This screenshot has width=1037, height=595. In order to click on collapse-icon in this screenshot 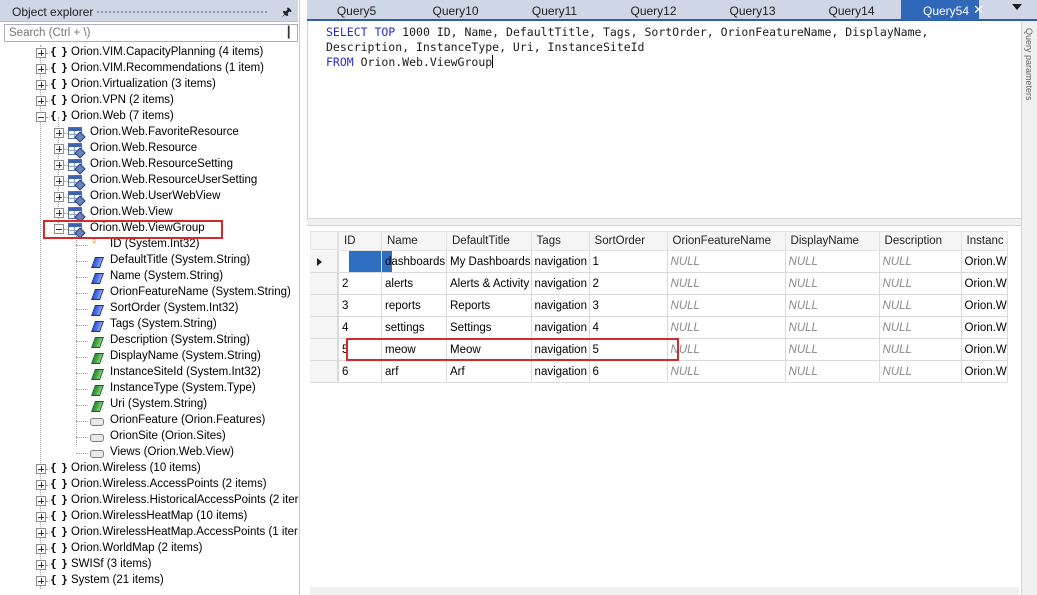, I will do `click(41, 117)`.